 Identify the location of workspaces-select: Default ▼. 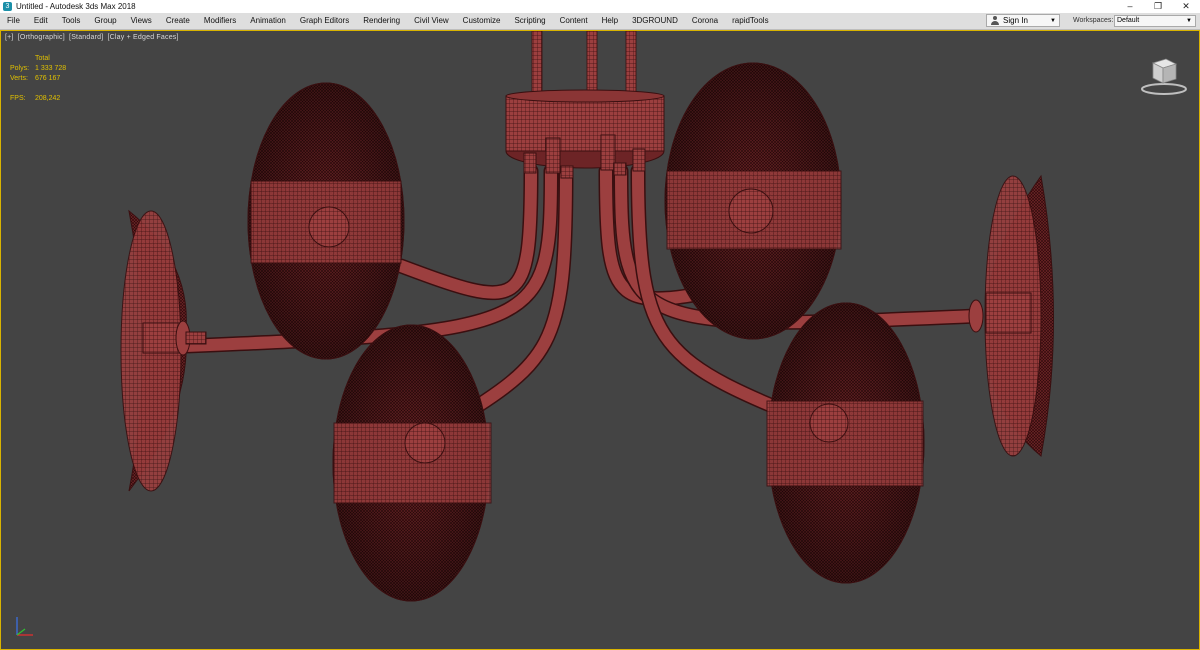
(1155, 21).